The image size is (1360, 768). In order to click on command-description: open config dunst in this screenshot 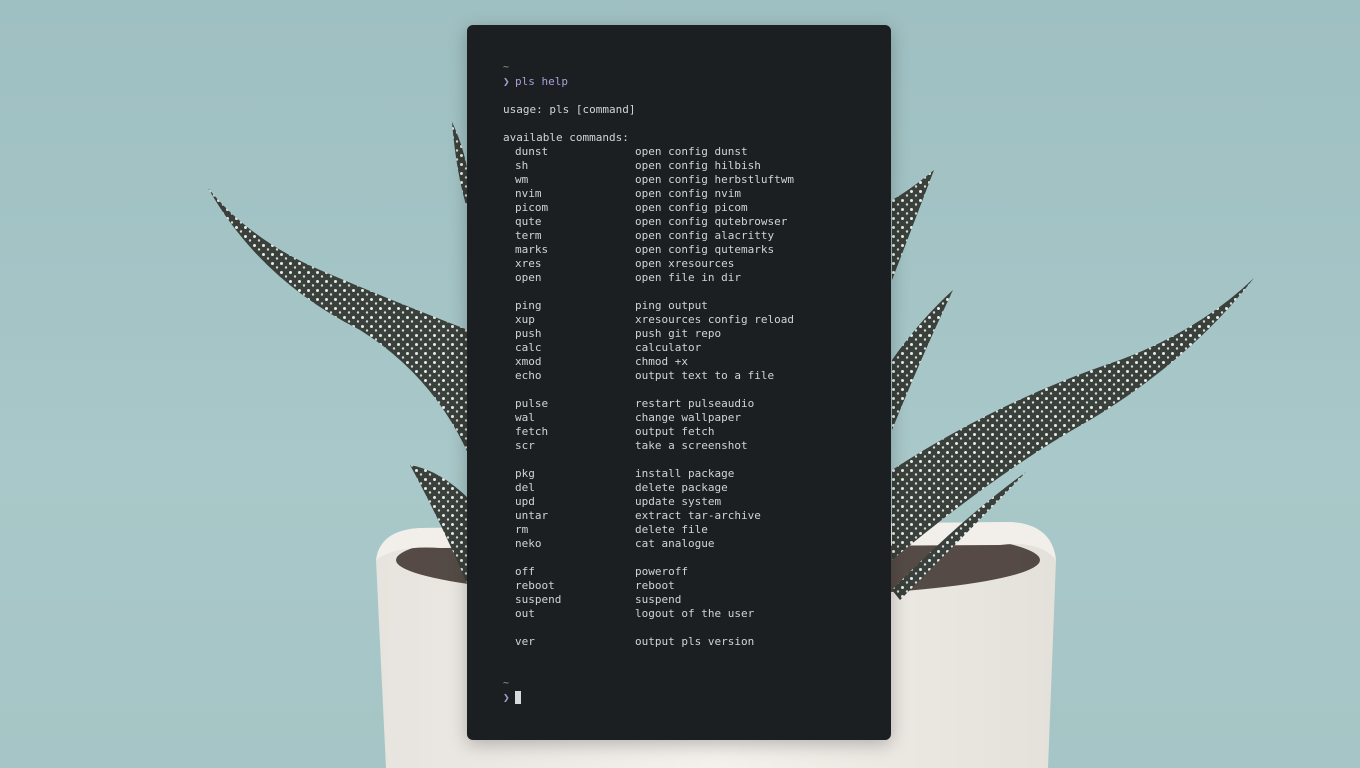, I will do `click(691, 151)`.